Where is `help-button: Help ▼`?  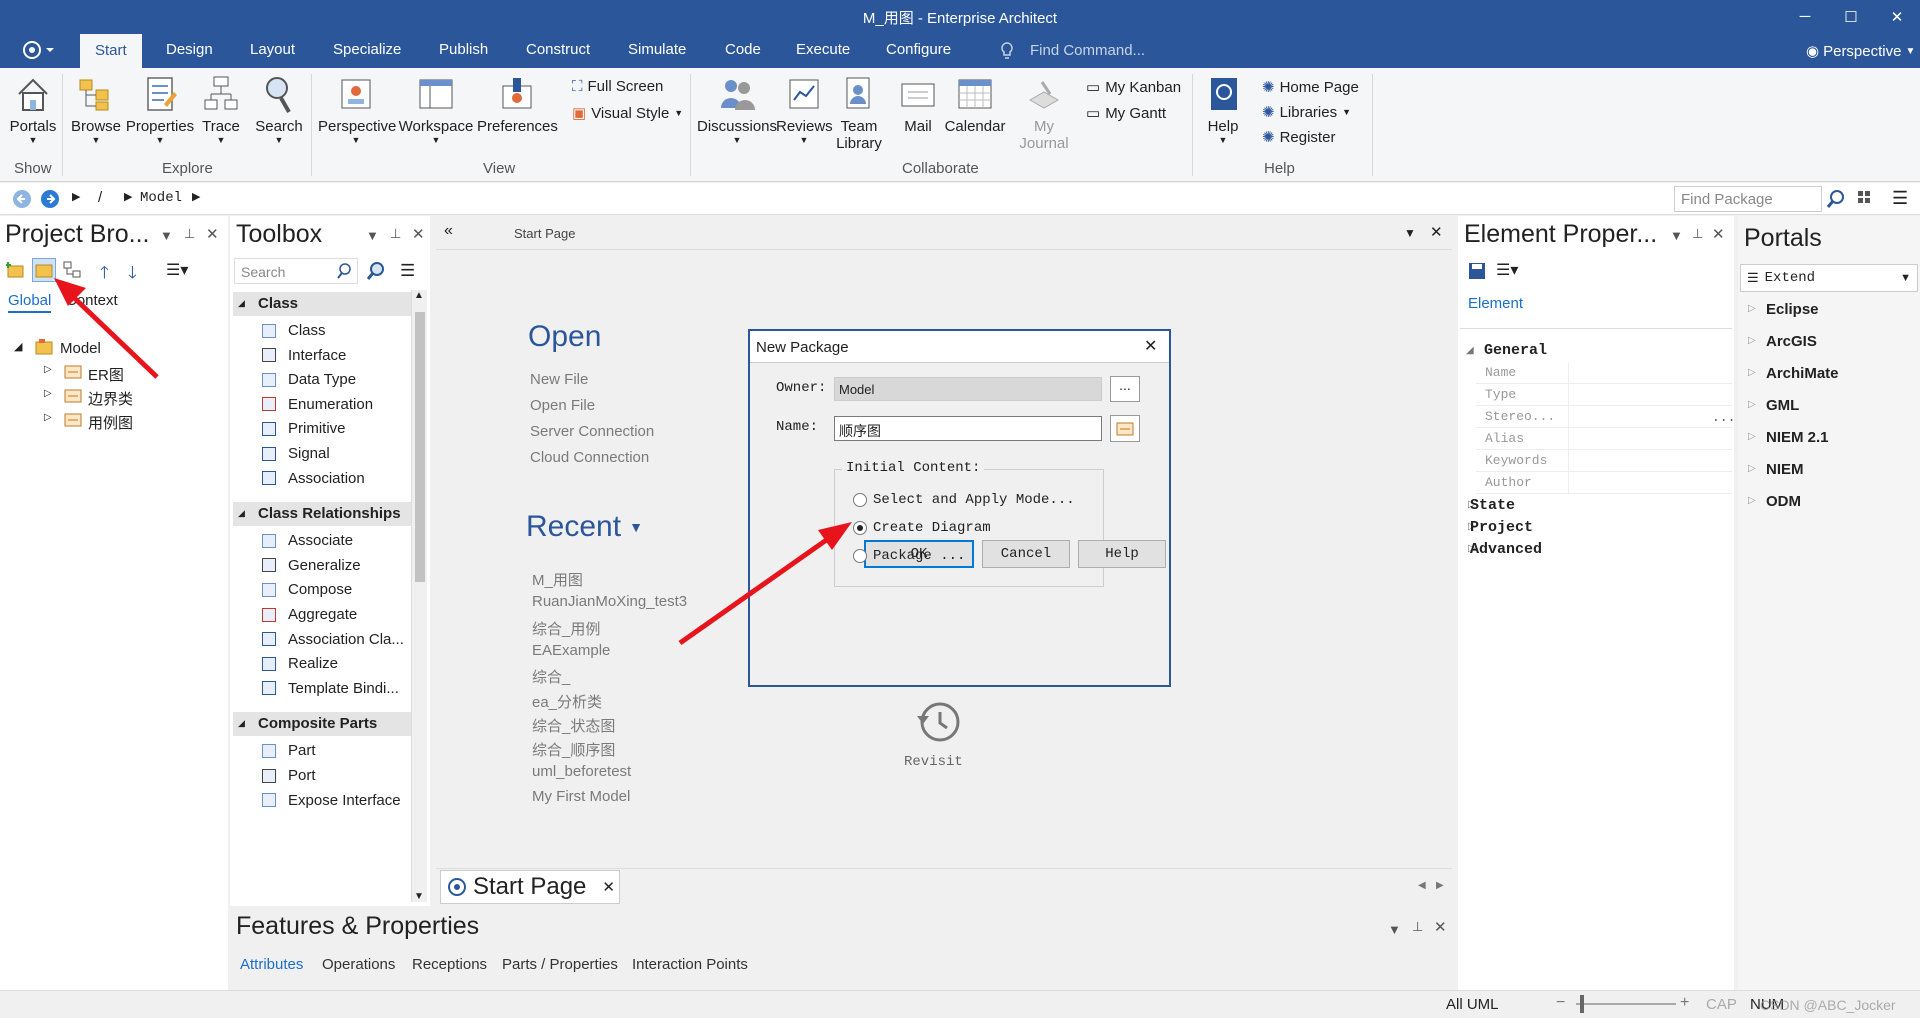
help-button: Help ▼ is located at coordinates (1223, 109).